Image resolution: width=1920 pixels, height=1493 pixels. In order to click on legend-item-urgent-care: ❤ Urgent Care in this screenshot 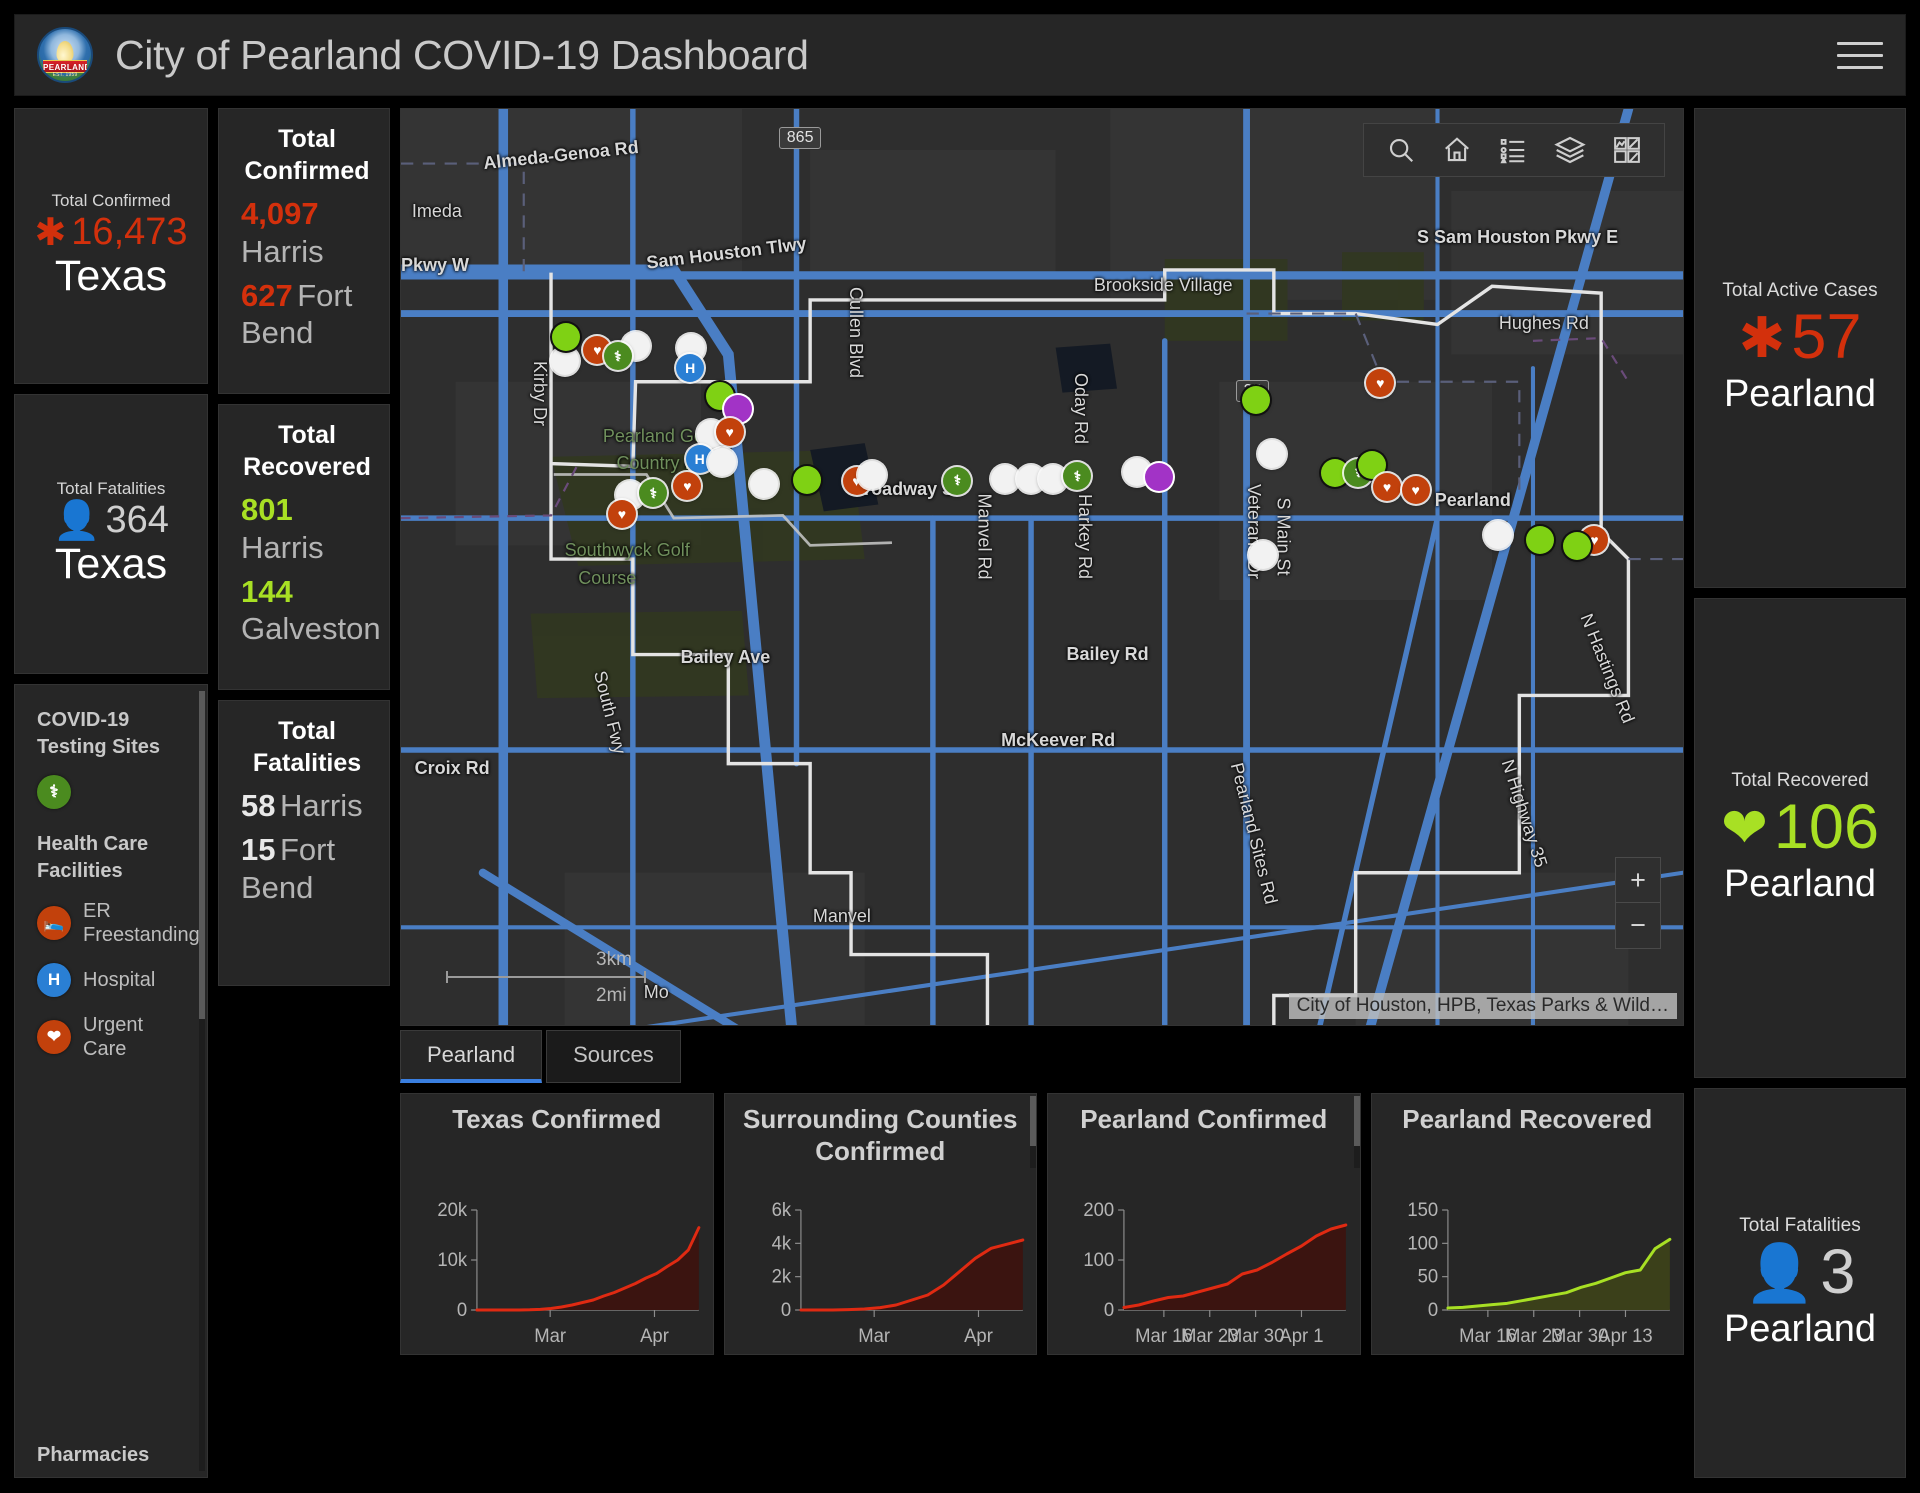, I will do `click(113, 1037)`.